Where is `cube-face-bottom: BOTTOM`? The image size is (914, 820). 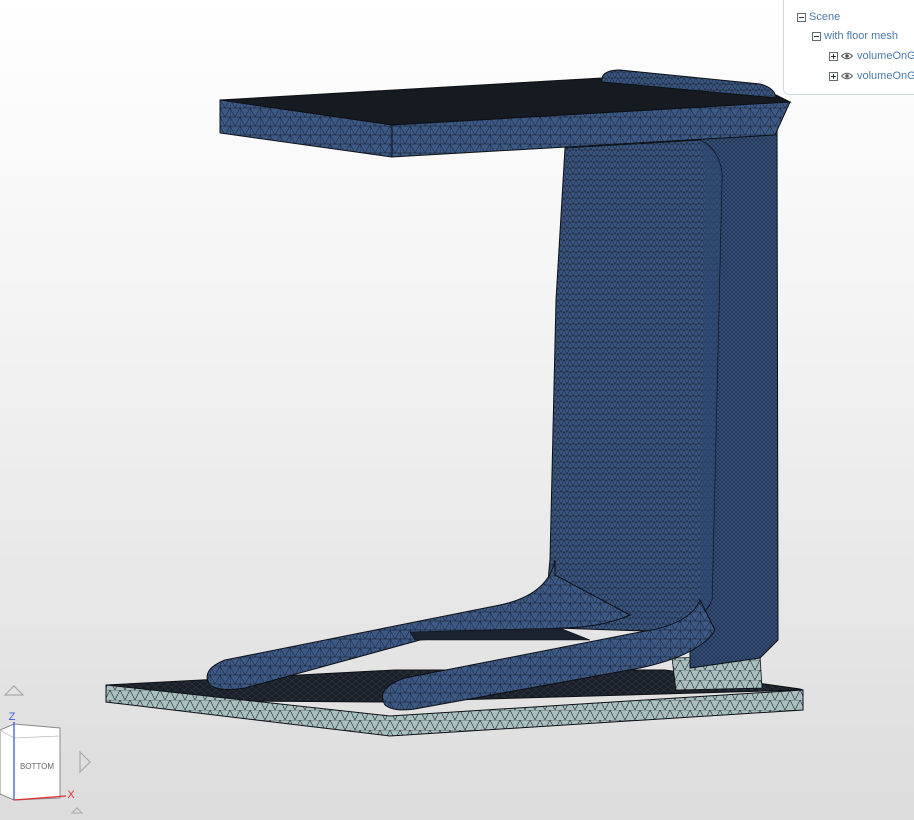
cube-face-bottom: BOTTOM is located at coordinates (30, 762).